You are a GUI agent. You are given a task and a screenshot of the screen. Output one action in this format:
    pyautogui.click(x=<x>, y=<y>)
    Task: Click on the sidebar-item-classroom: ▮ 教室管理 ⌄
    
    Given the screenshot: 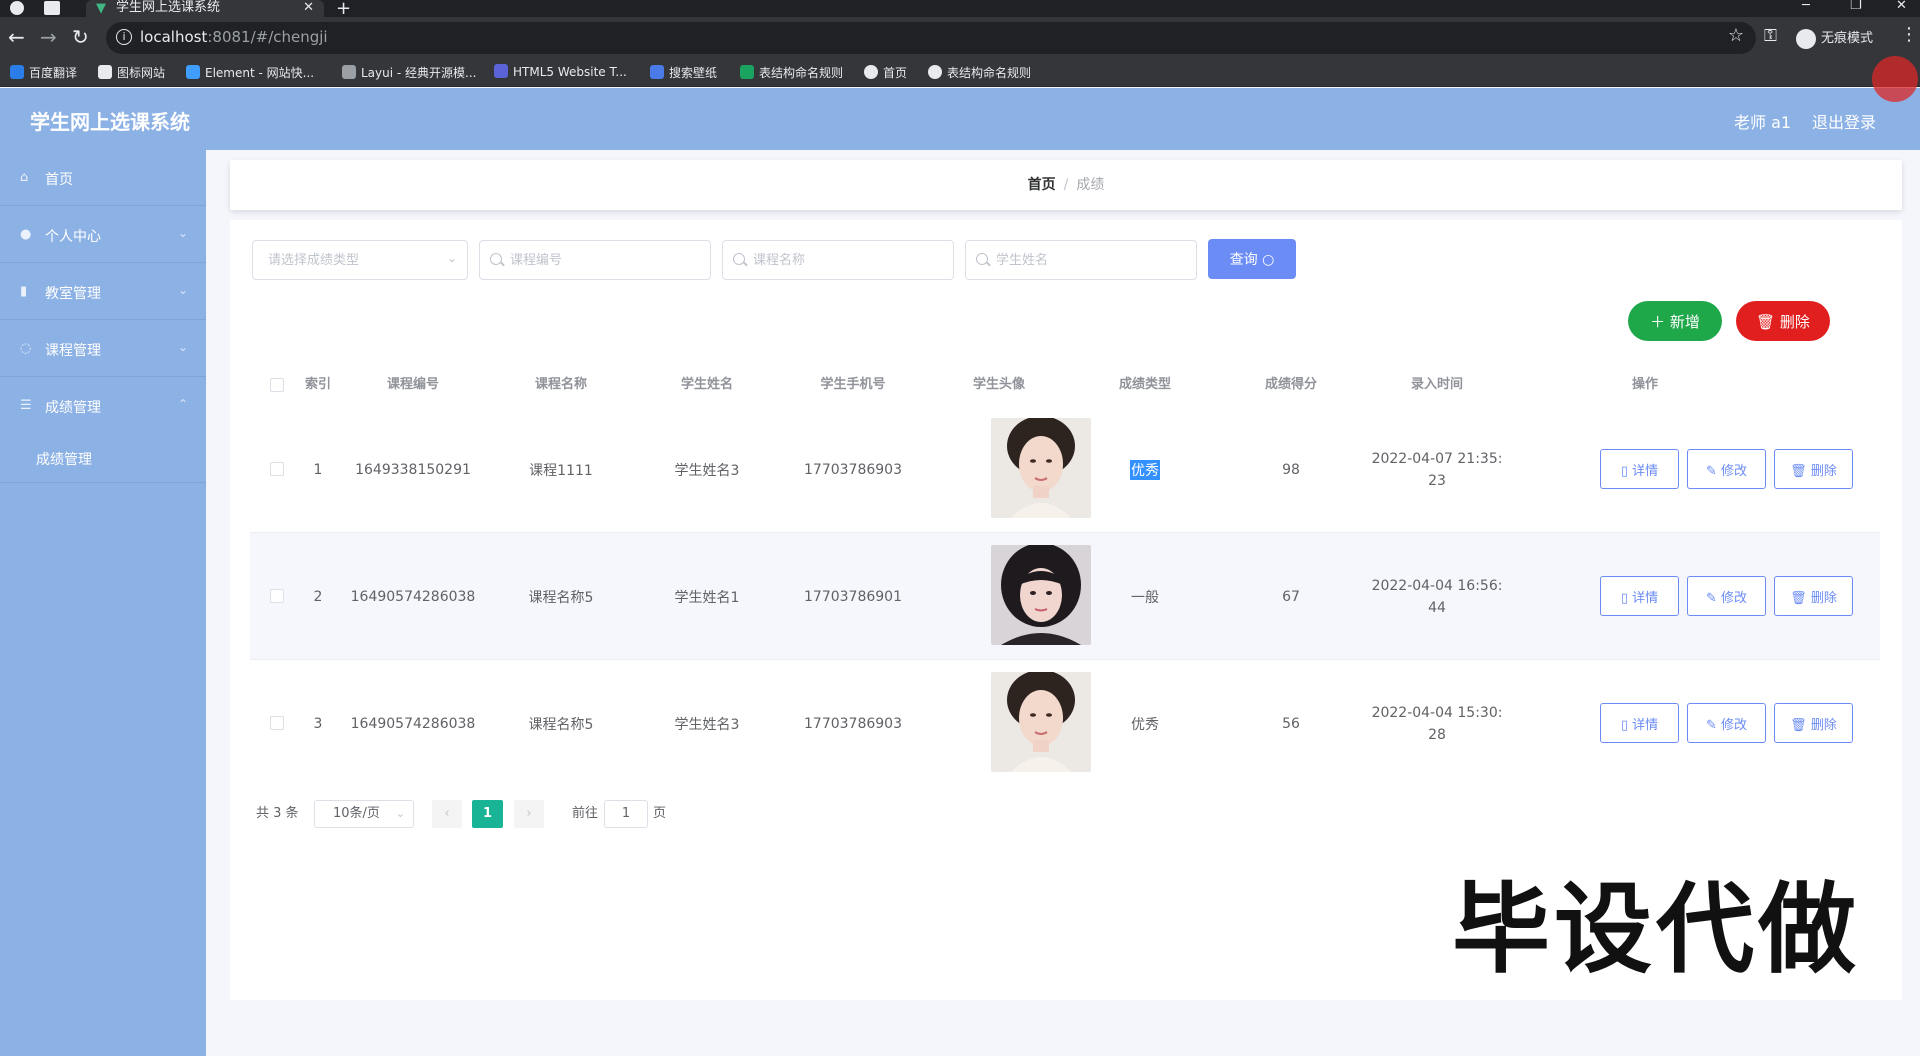 What is the action you would take?
    pyautogui.click(x=103, y=292)
    